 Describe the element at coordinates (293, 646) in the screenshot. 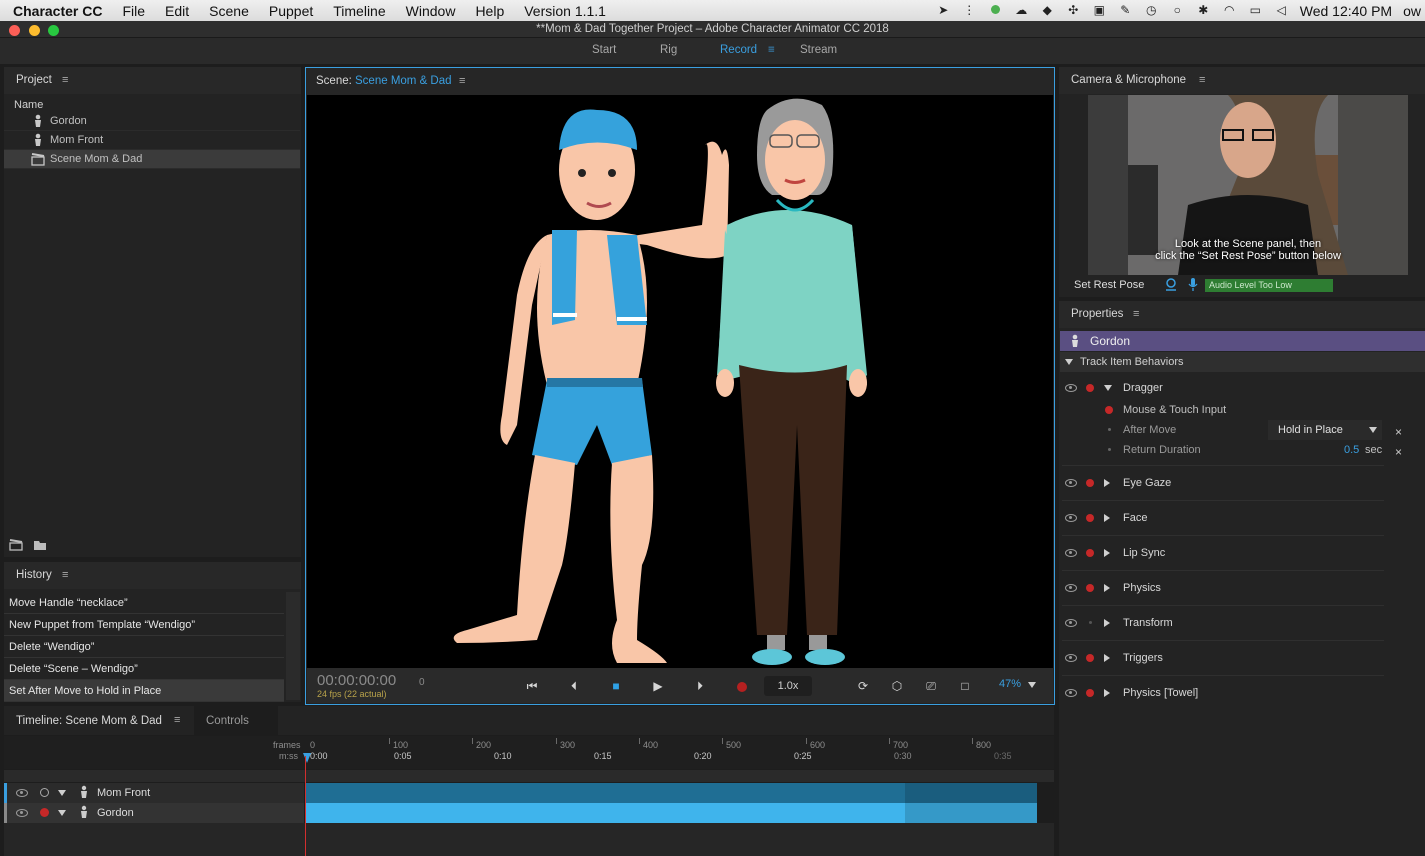

I see `history-scrollbar` at that location.